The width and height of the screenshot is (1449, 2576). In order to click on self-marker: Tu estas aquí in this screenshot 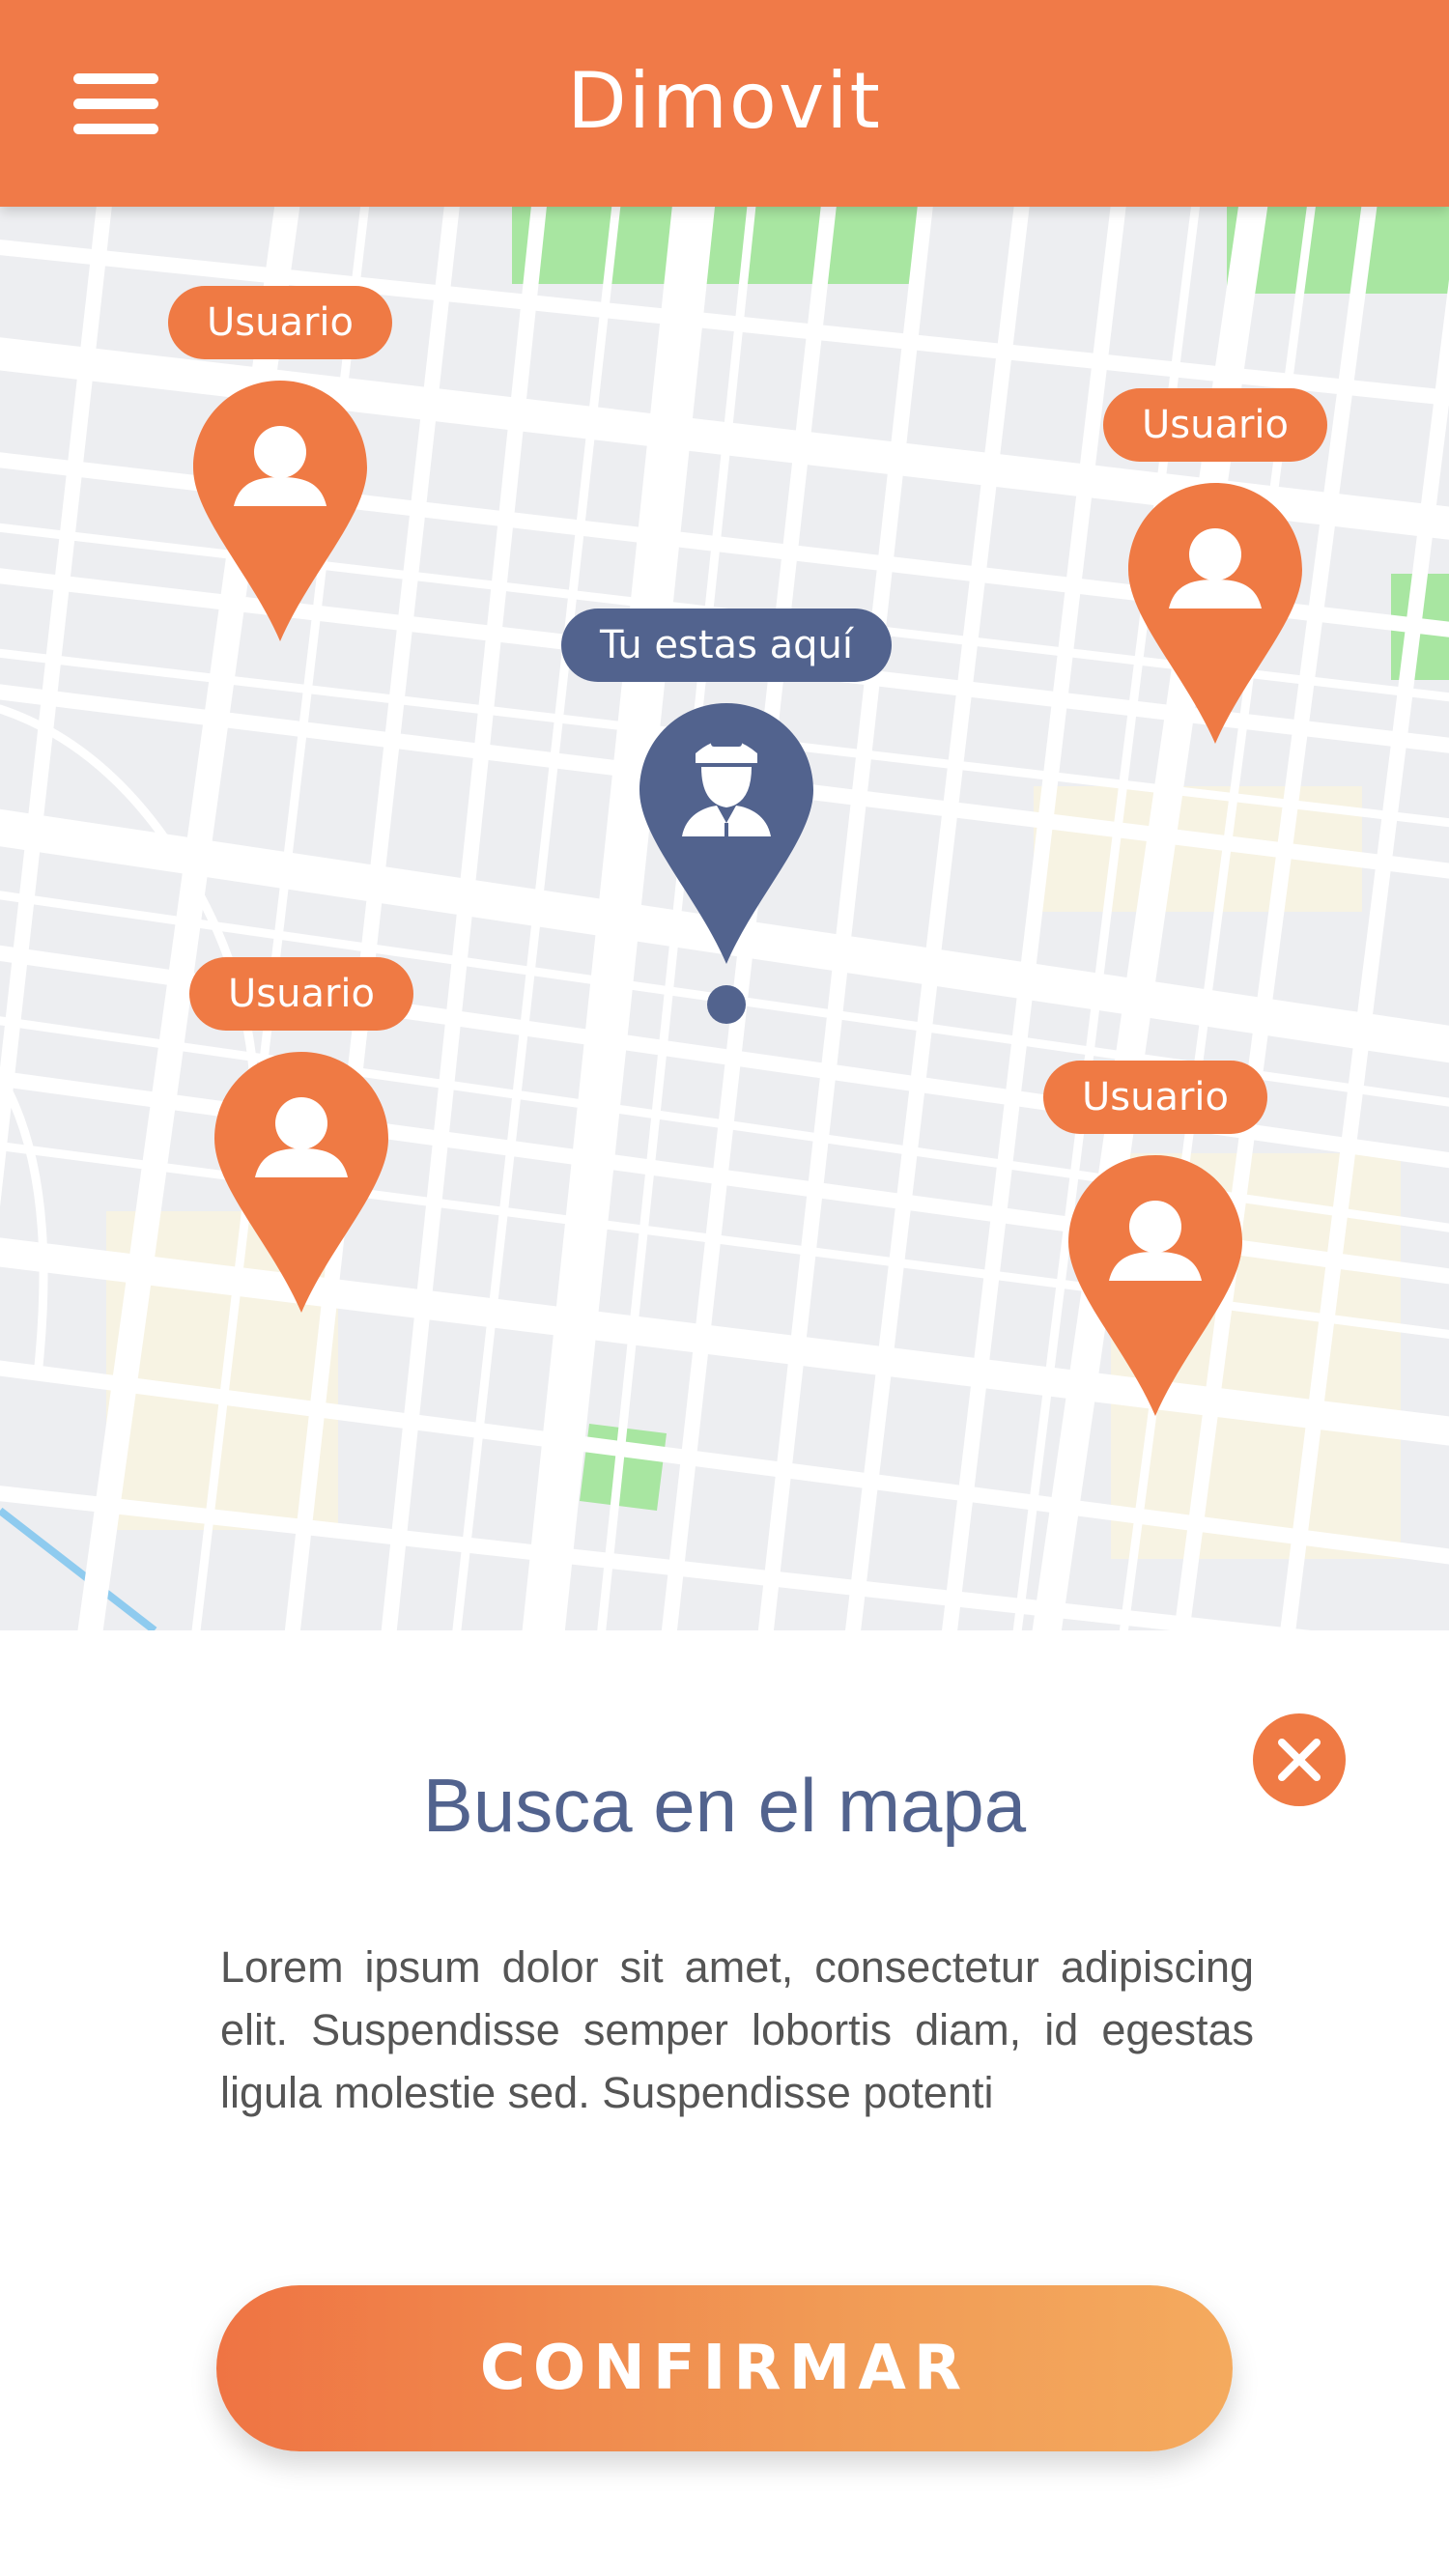, I will do `click(726, 821)`.